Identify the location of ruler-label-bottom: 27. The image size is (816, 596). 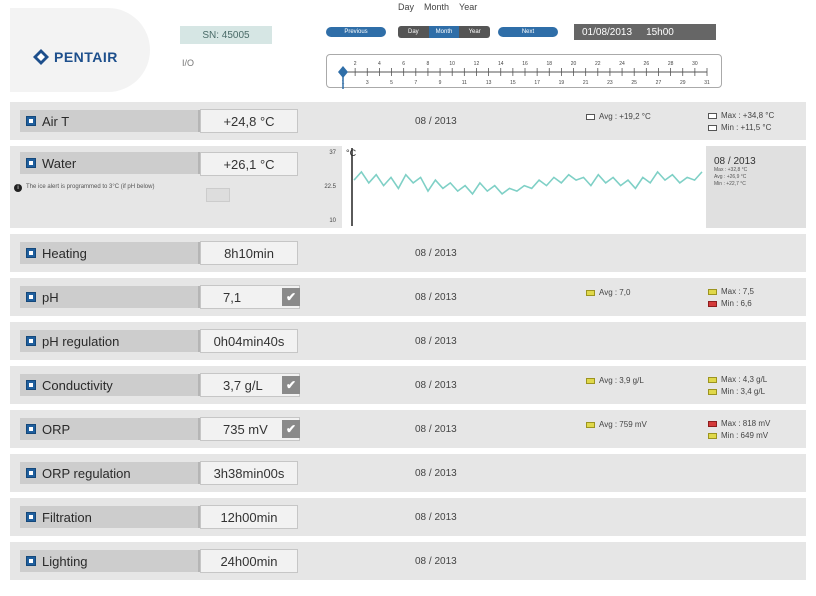
(659, 83).